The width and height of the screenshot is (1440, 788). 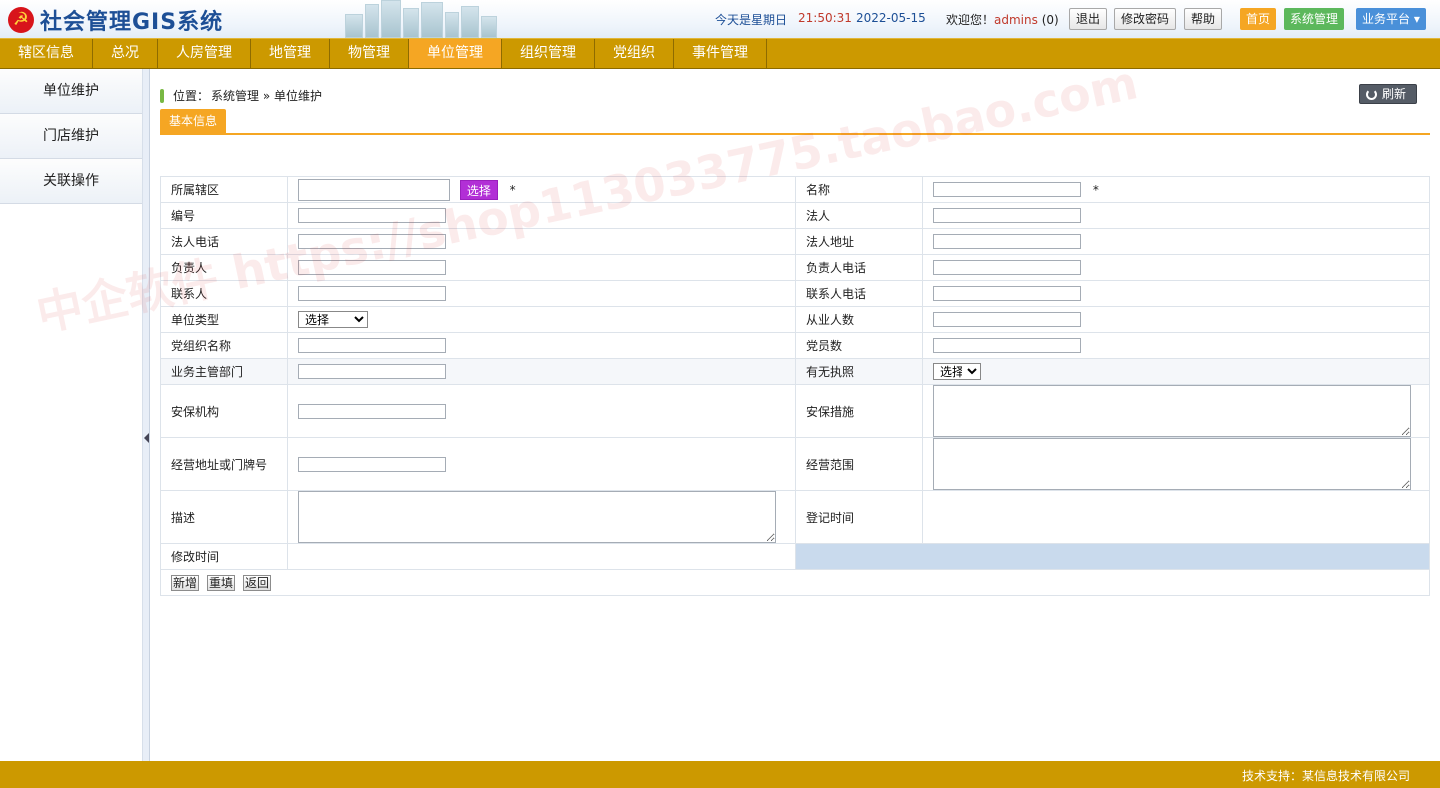 What do you see at coordinates (859, 241) in the screenshot?
I see `label-legal-address: 法人地址` at bounding box center [859, 241].